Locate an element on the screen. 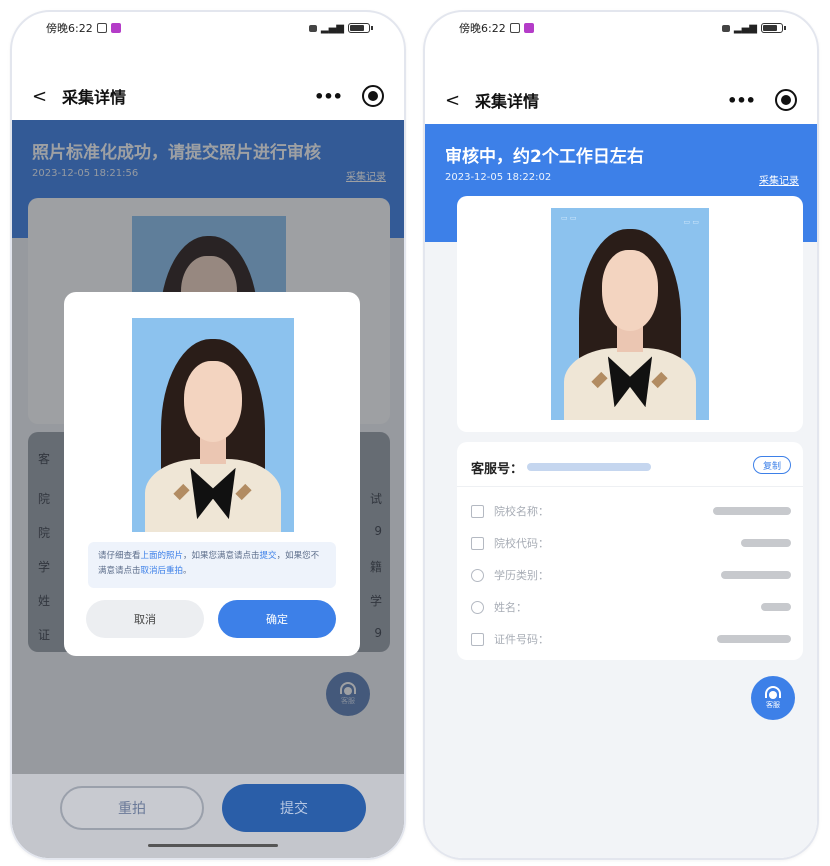 Image resolution: width=830 pixels, height=866 pixels. info-row-name: 姓名： is located at coordinates (499, 607).